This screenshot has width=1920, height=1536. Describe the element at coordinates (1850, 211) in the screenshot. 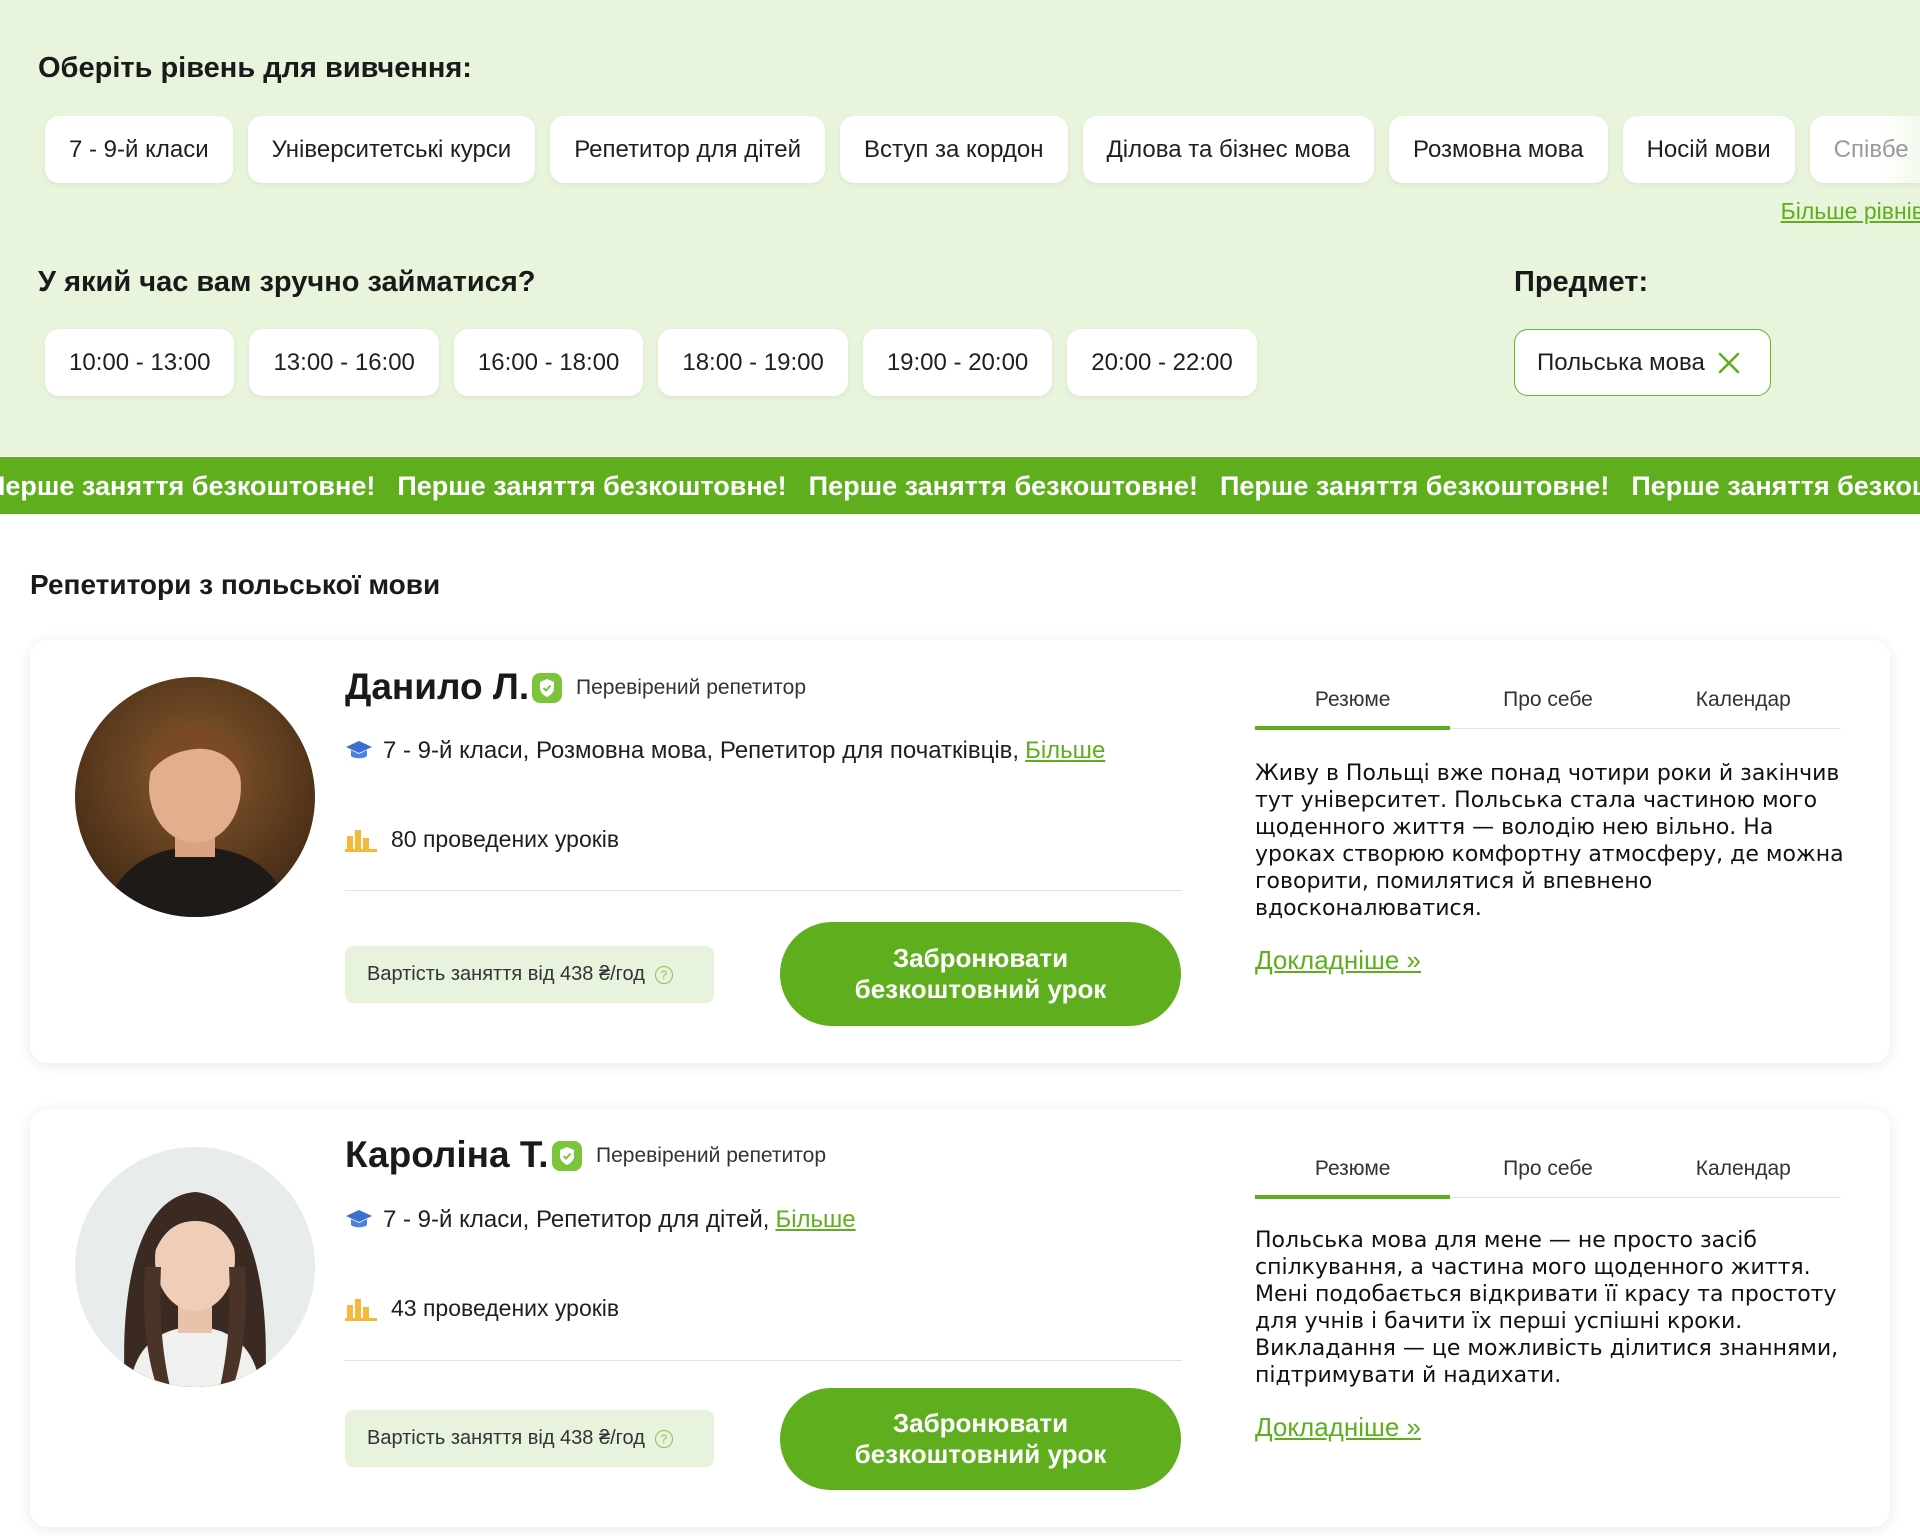

I see `more-levels-link: Більше рівнів` at that location.